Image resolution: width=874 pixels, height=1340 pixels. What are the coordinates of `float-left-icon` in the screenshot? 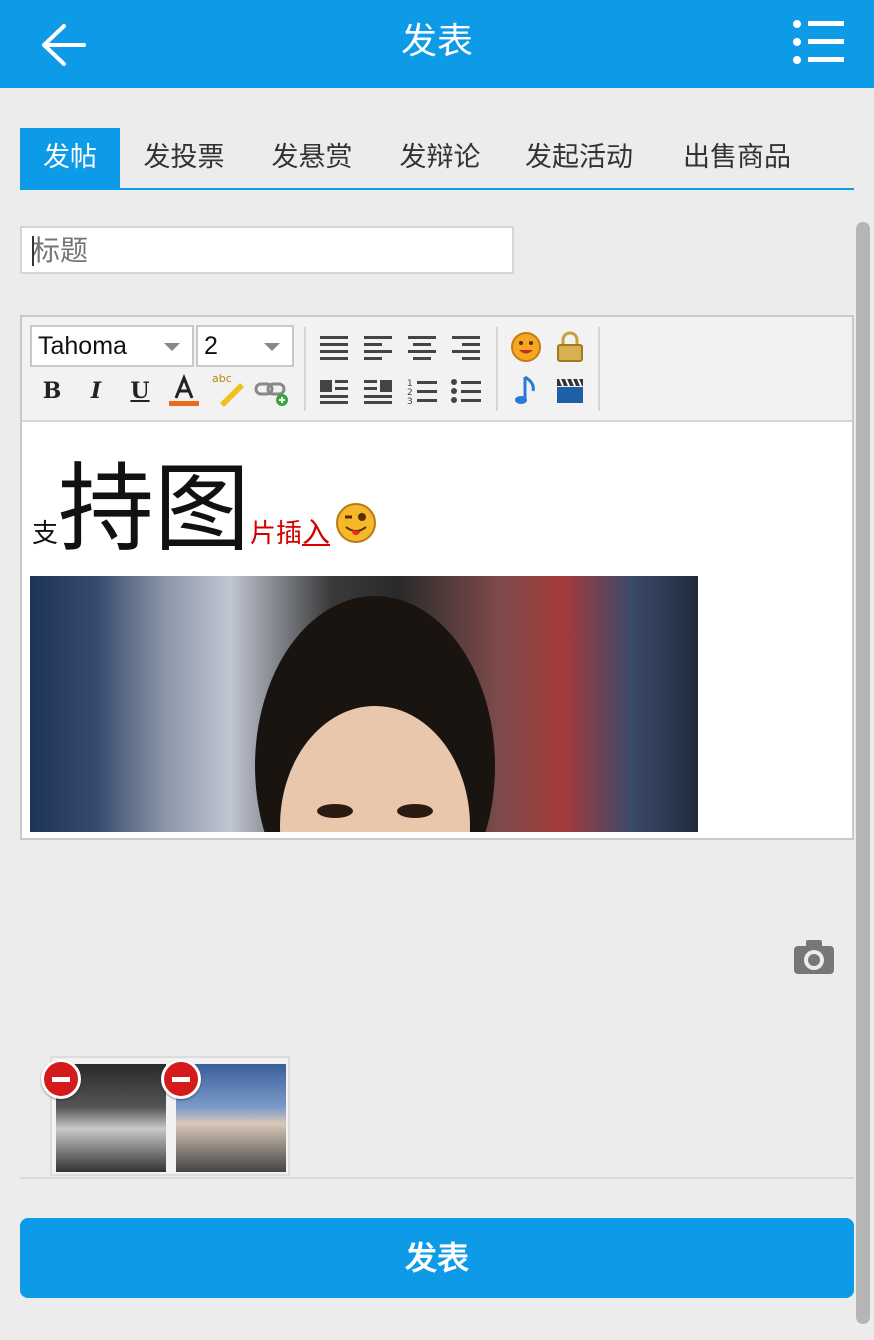 It's located at (334, 392).